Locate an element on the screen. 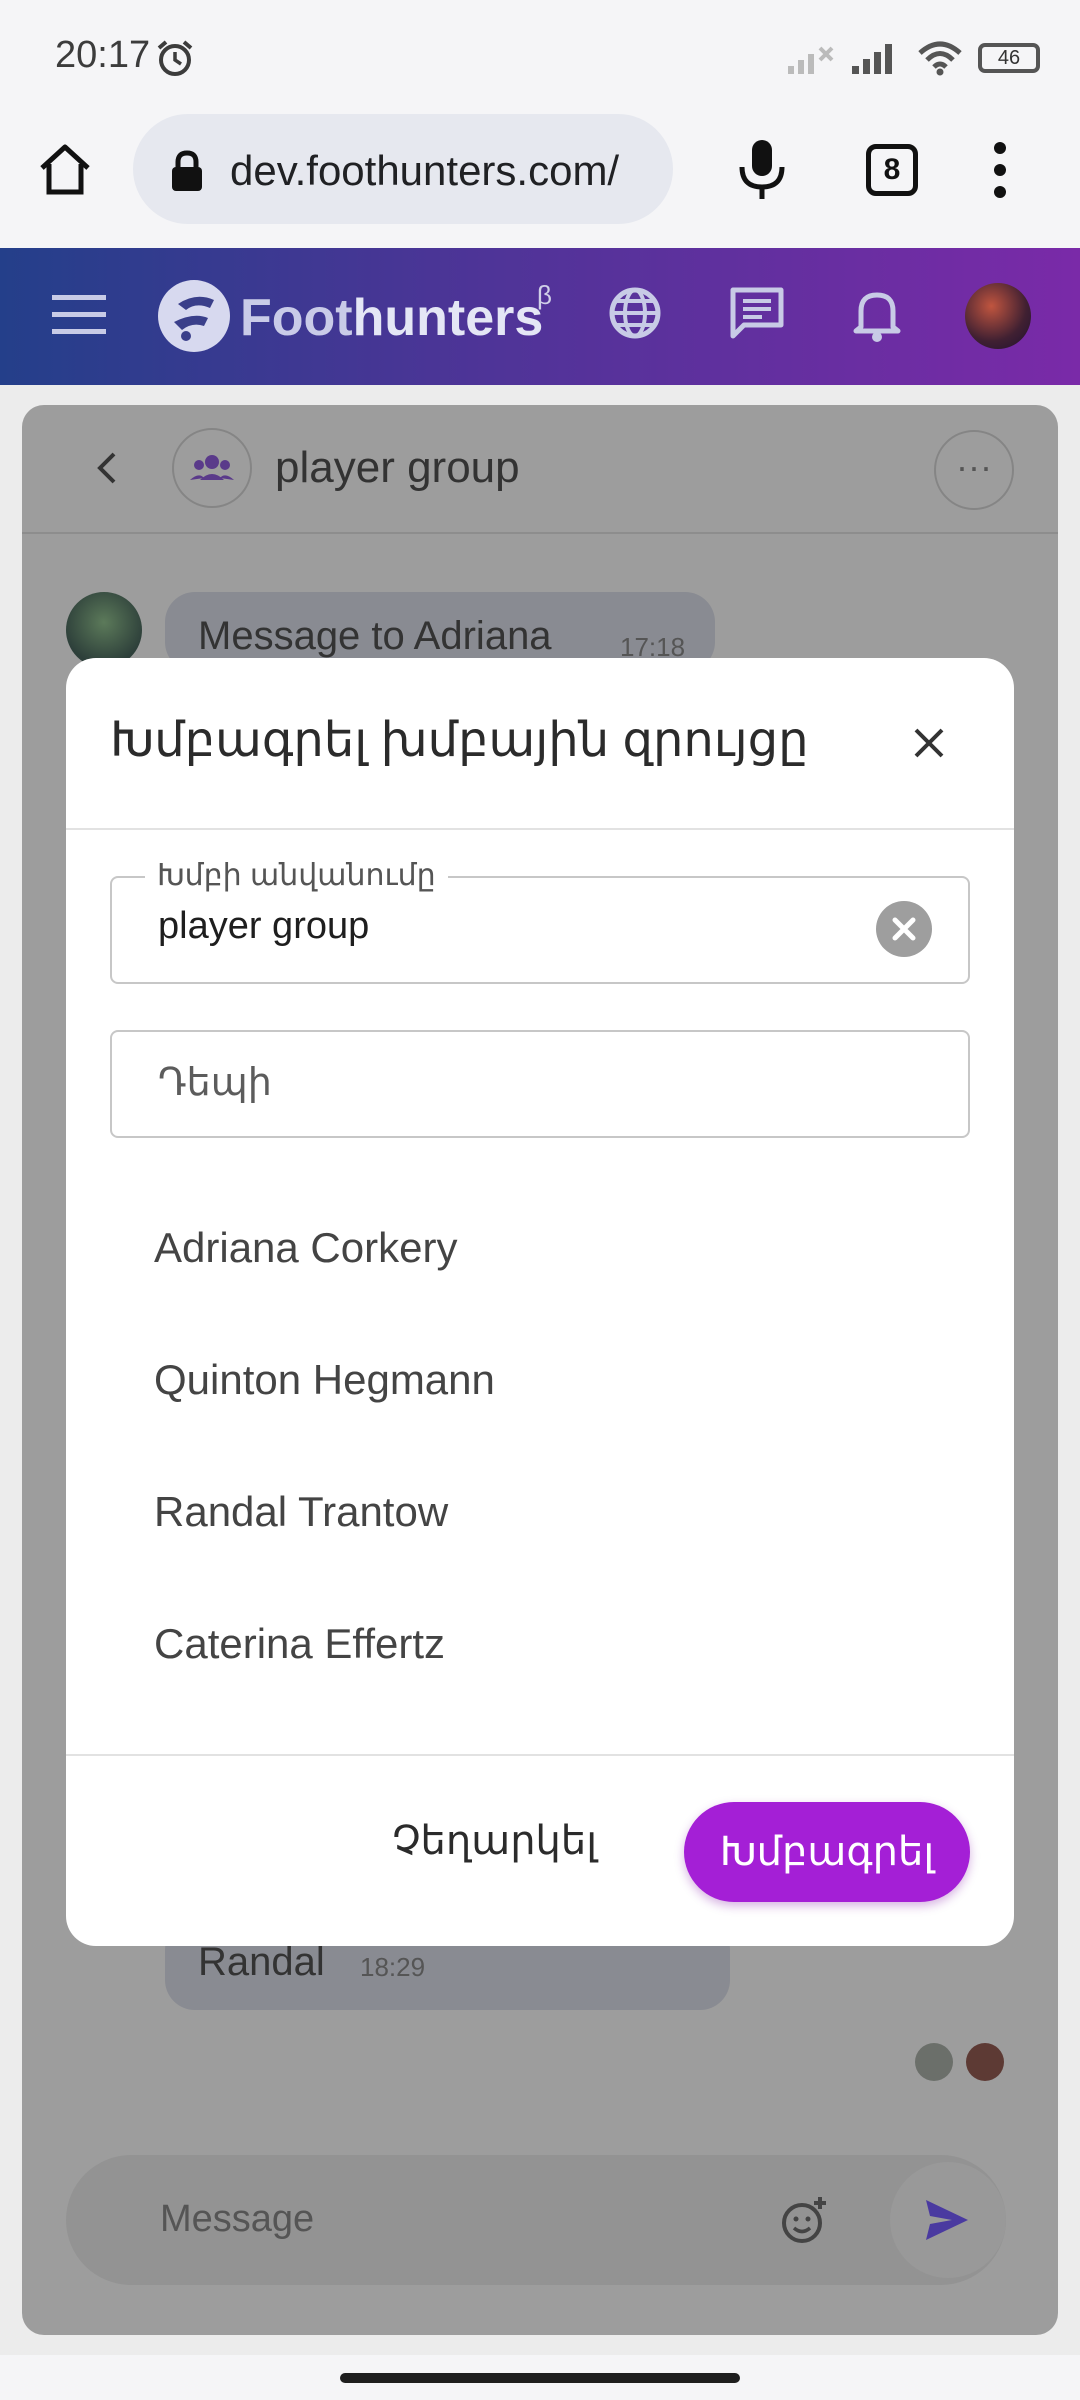 Image resolution: width=1080 pixels, height=2400 pixels. battery-icon: 46 is located at coordinates (1009, 58).